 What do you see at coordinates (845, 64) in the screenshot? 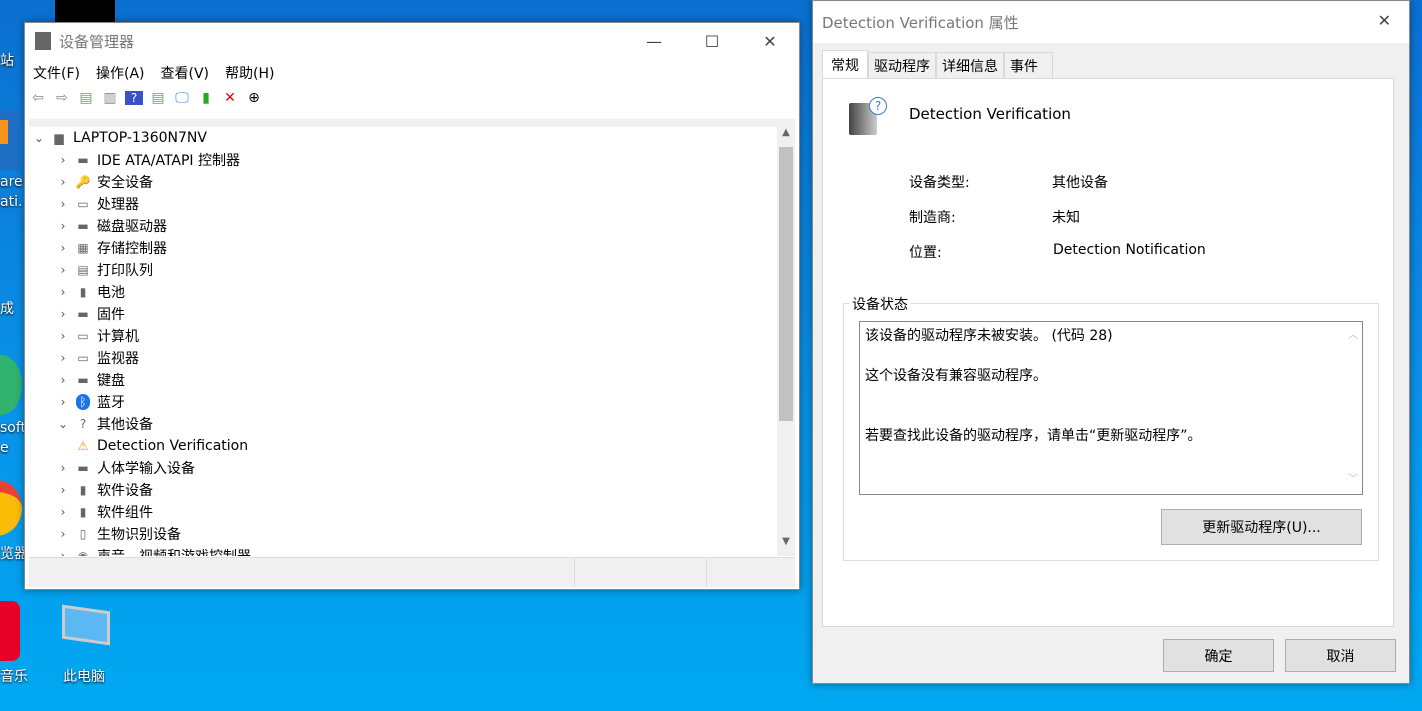
I see `tab-general: 常规` at bounding box center [845, 64].